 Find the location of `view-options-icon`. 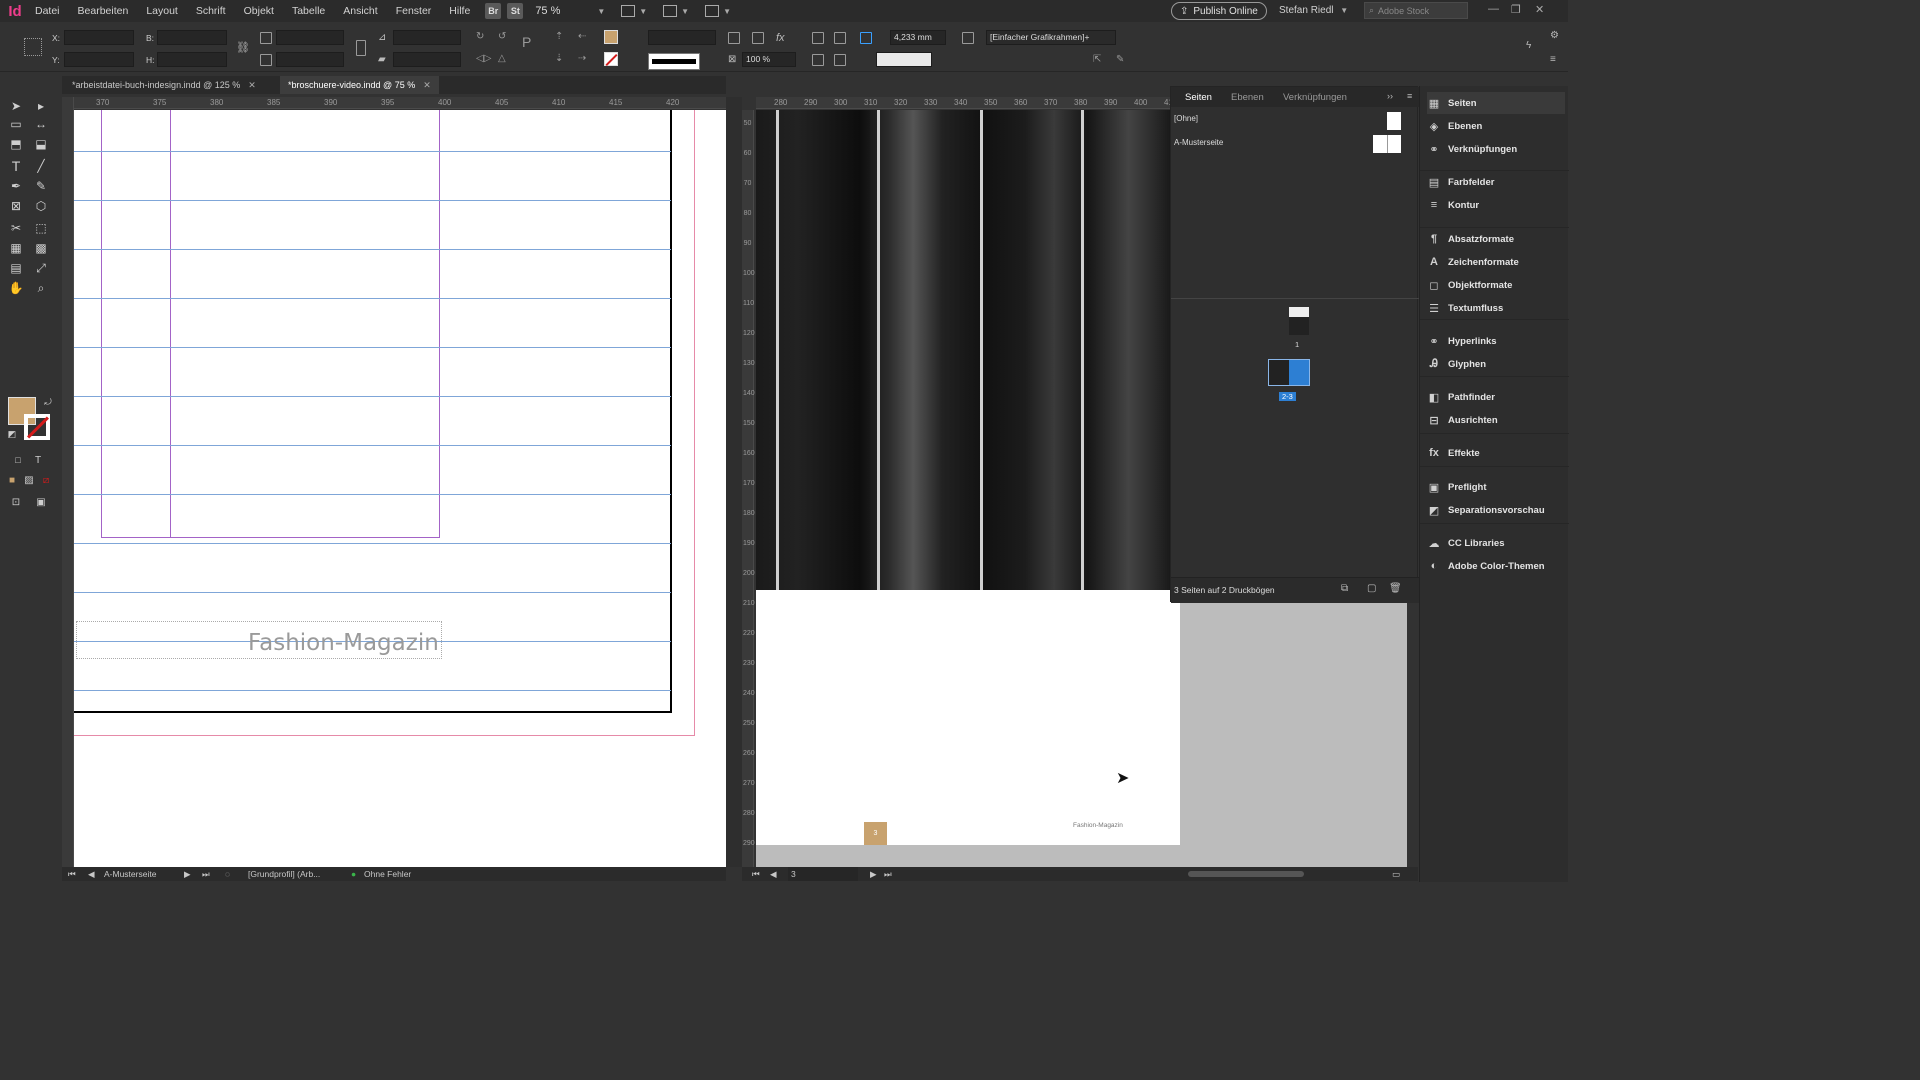

view-options-icon is located at coordinates (628, 11).